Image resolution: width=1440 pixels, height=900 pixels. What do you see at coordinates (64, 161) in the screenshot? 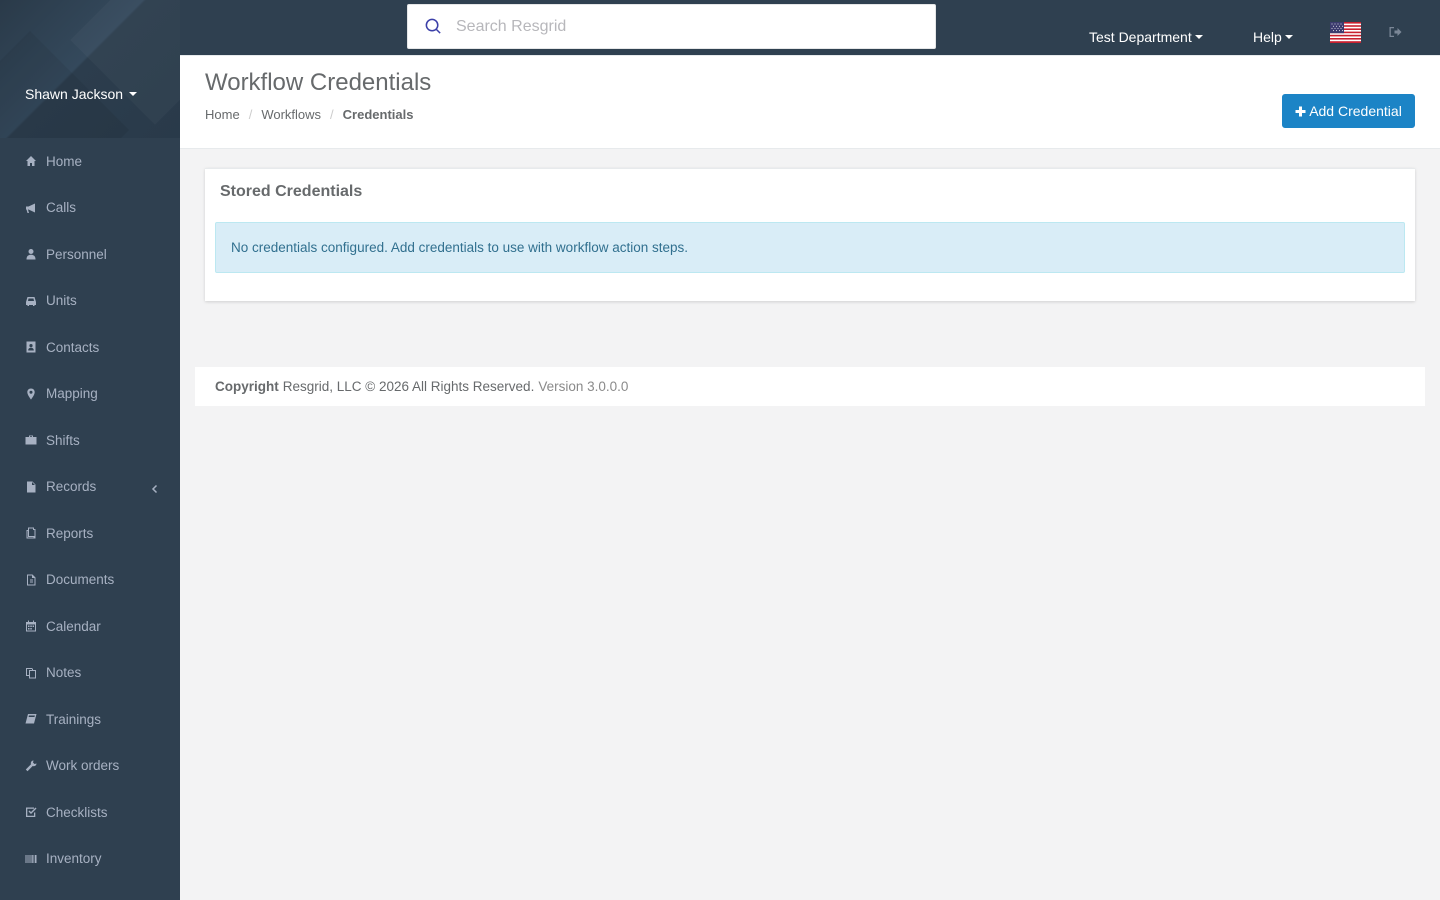
I see `sidebar-item-label: Home` at bounding box center [64, 161].